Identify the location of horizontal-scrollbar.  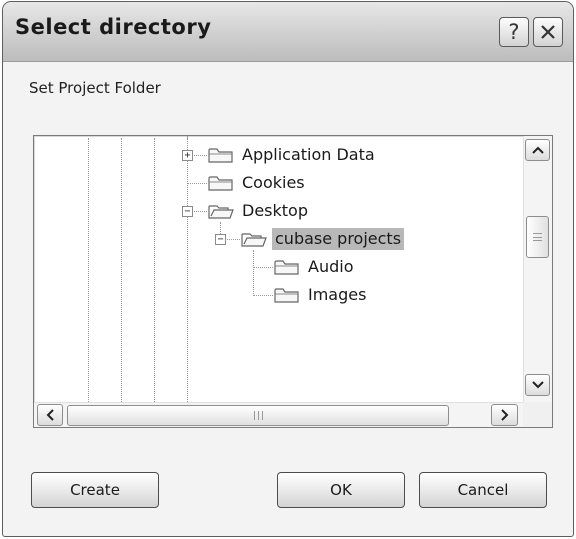
(278, 414).